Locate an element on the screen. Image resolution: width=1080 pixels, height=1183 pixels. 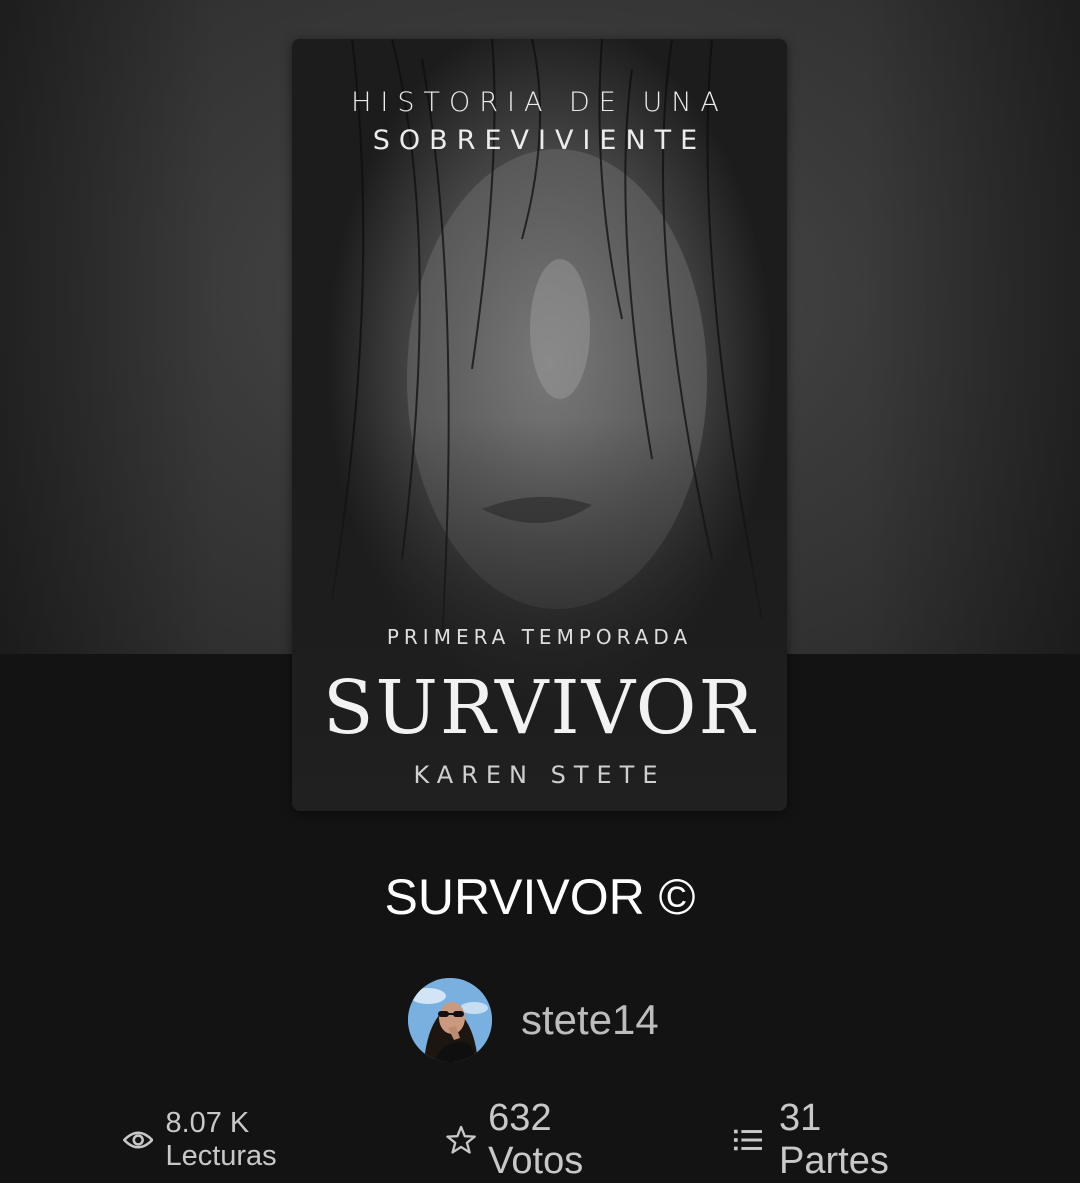
reads-label: 8.07 K Lecturas is located at coordinates (221, 1139).